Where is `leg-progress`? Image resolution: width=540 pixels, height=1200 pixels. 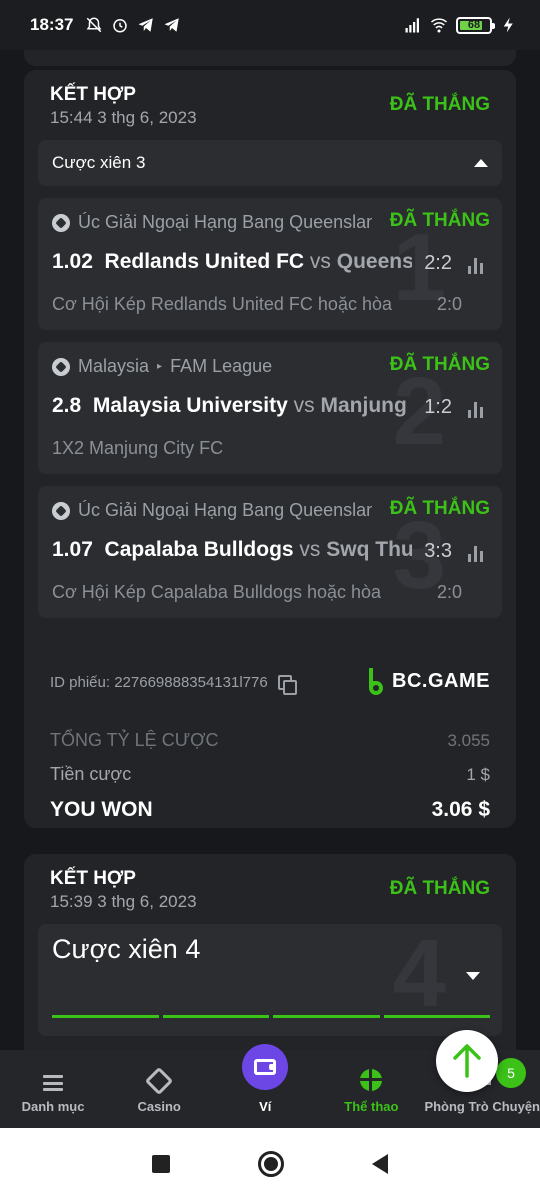 leg-progress is located at coordinates (271, 1016).